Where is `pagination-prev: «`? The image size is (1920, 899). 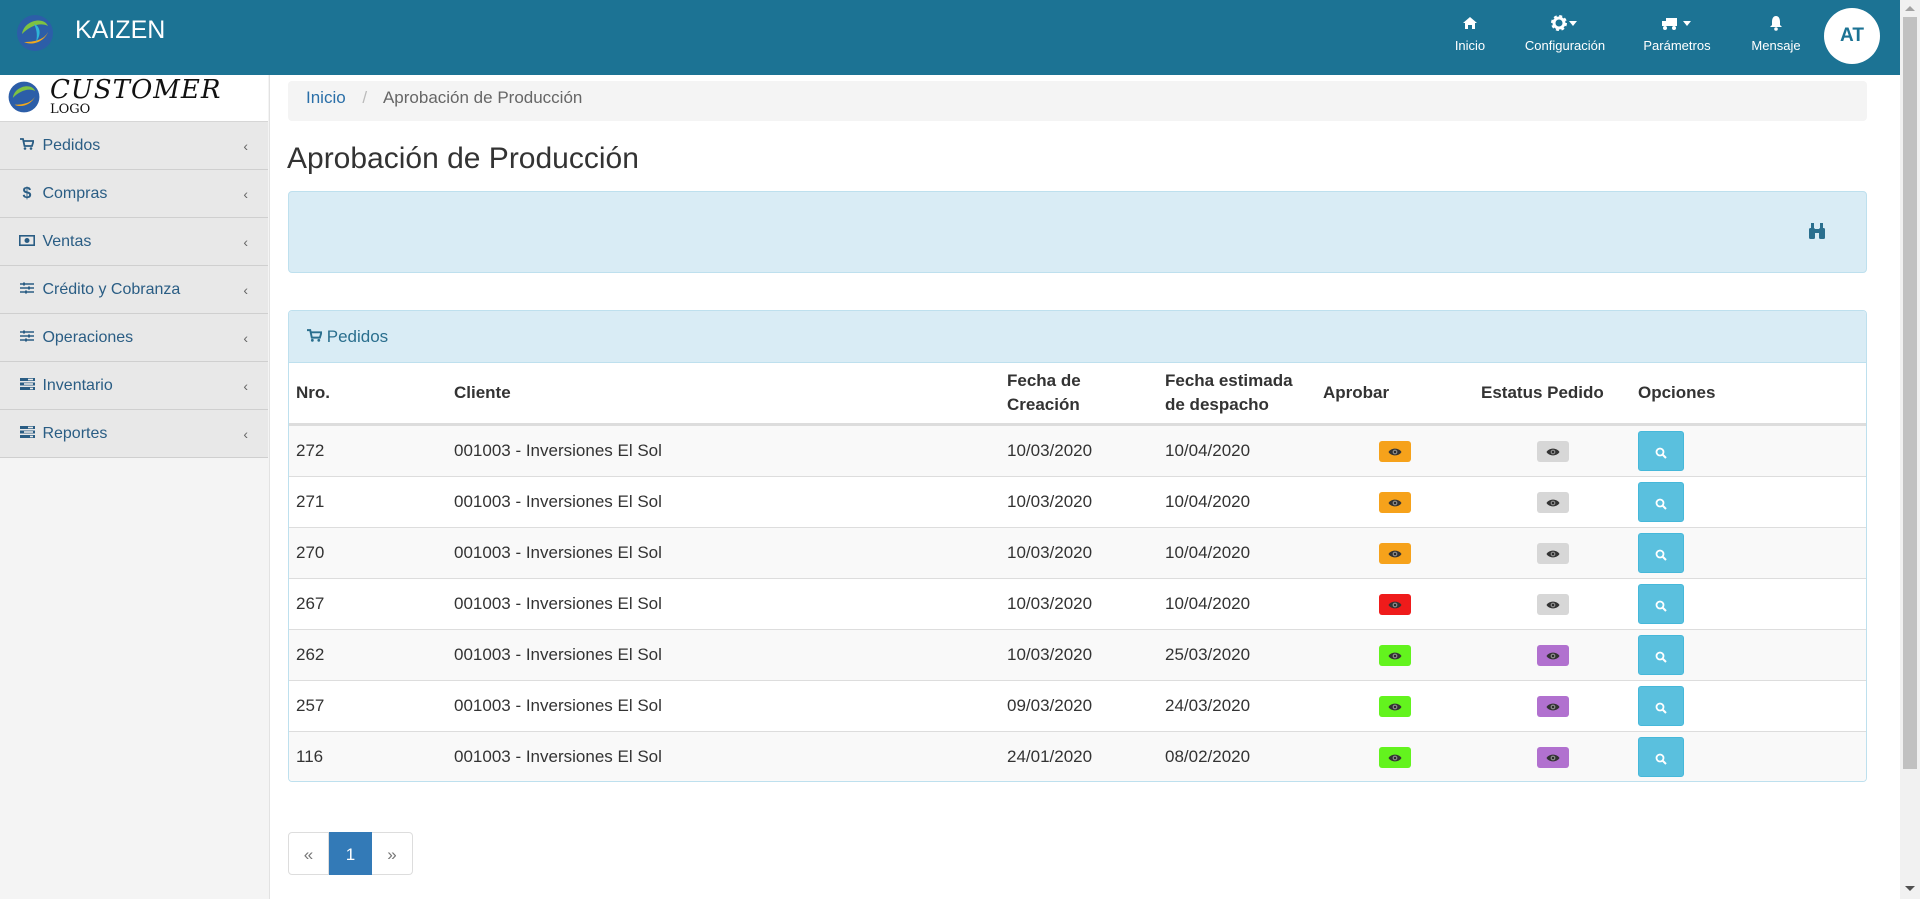 pagination-prev: « is located at coordinates (308, 853).